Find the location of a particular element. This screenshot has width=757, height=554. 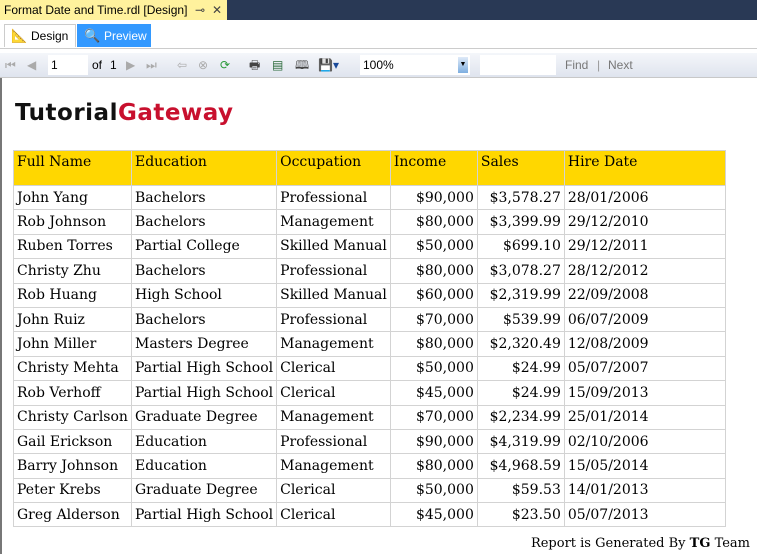

table-cell: Christy Mehta is located at coordinates (72, 368).